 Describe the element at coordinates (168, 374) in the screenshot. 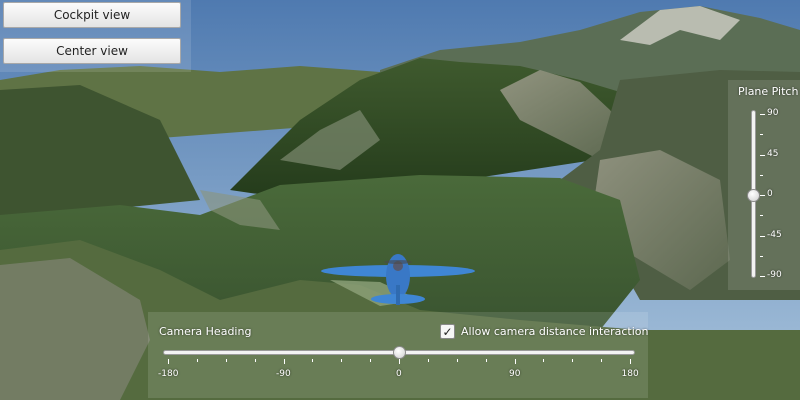

I see `camera-heading-tick-label: -180` at that location.